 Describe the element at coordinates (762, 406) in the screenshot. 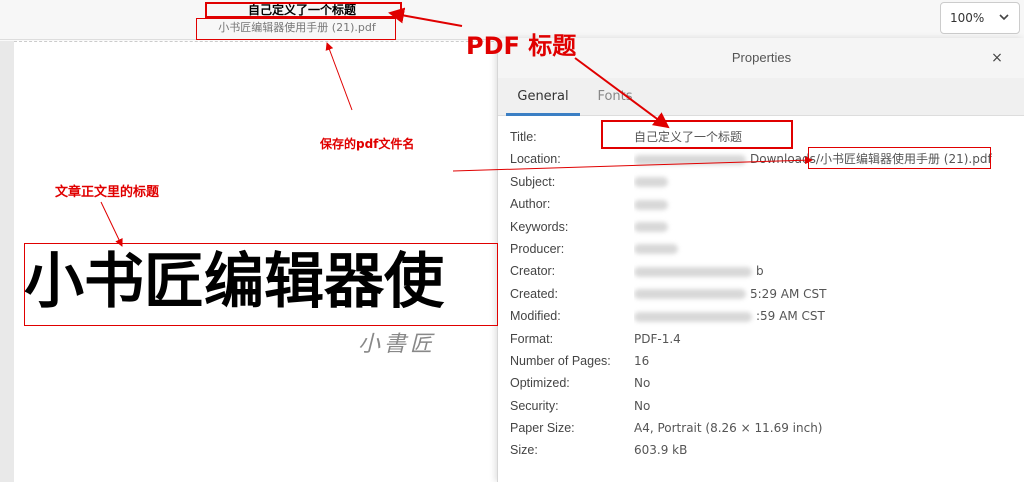

I see `prop-row-security: Security: No` at that location.